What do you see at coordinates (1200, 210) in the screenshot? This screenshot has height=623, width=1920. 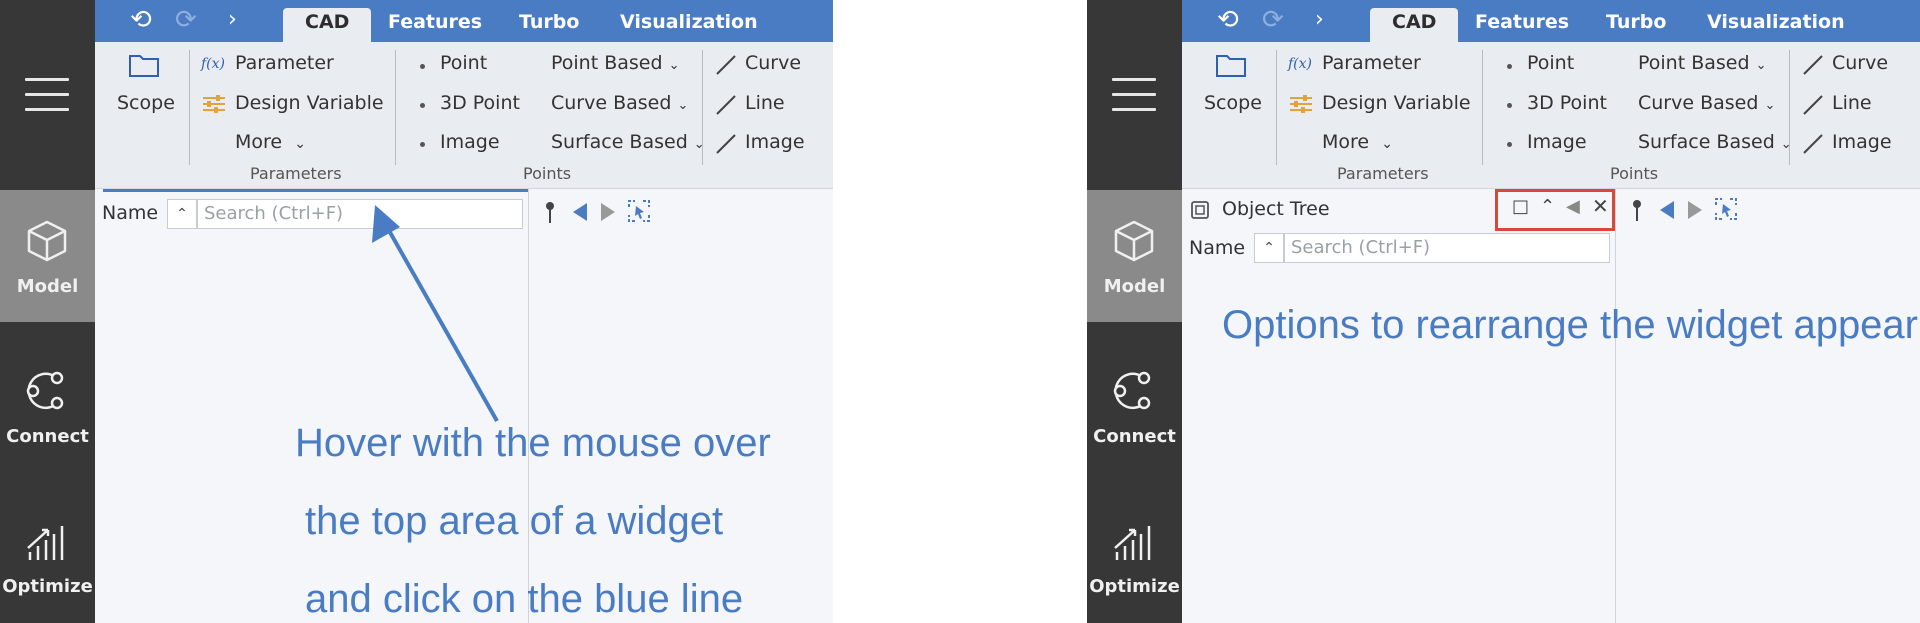 I see `widget-icon` at bounding box center [1200, 210].